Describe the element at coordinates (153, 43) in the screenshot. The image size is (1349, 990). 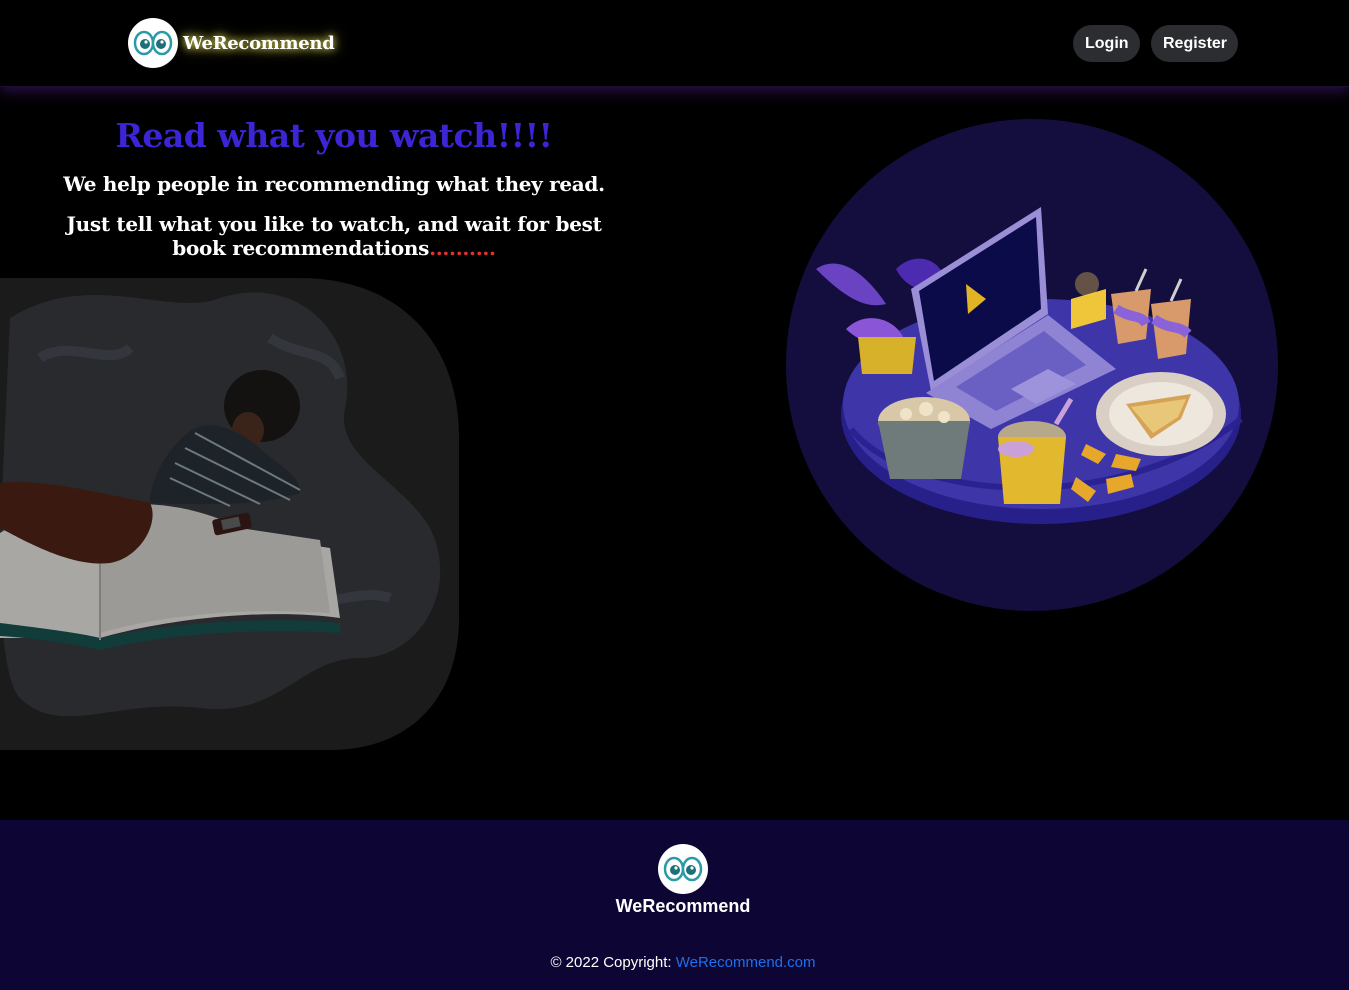
I see `logo-eyes-icon` at that location.